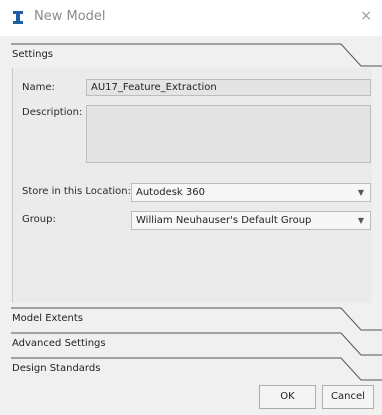 Image resolution: width=382 pixels, height=415 pixels. I want to click on section-advanced-settings: Advanced Settings, so click(196, 344).